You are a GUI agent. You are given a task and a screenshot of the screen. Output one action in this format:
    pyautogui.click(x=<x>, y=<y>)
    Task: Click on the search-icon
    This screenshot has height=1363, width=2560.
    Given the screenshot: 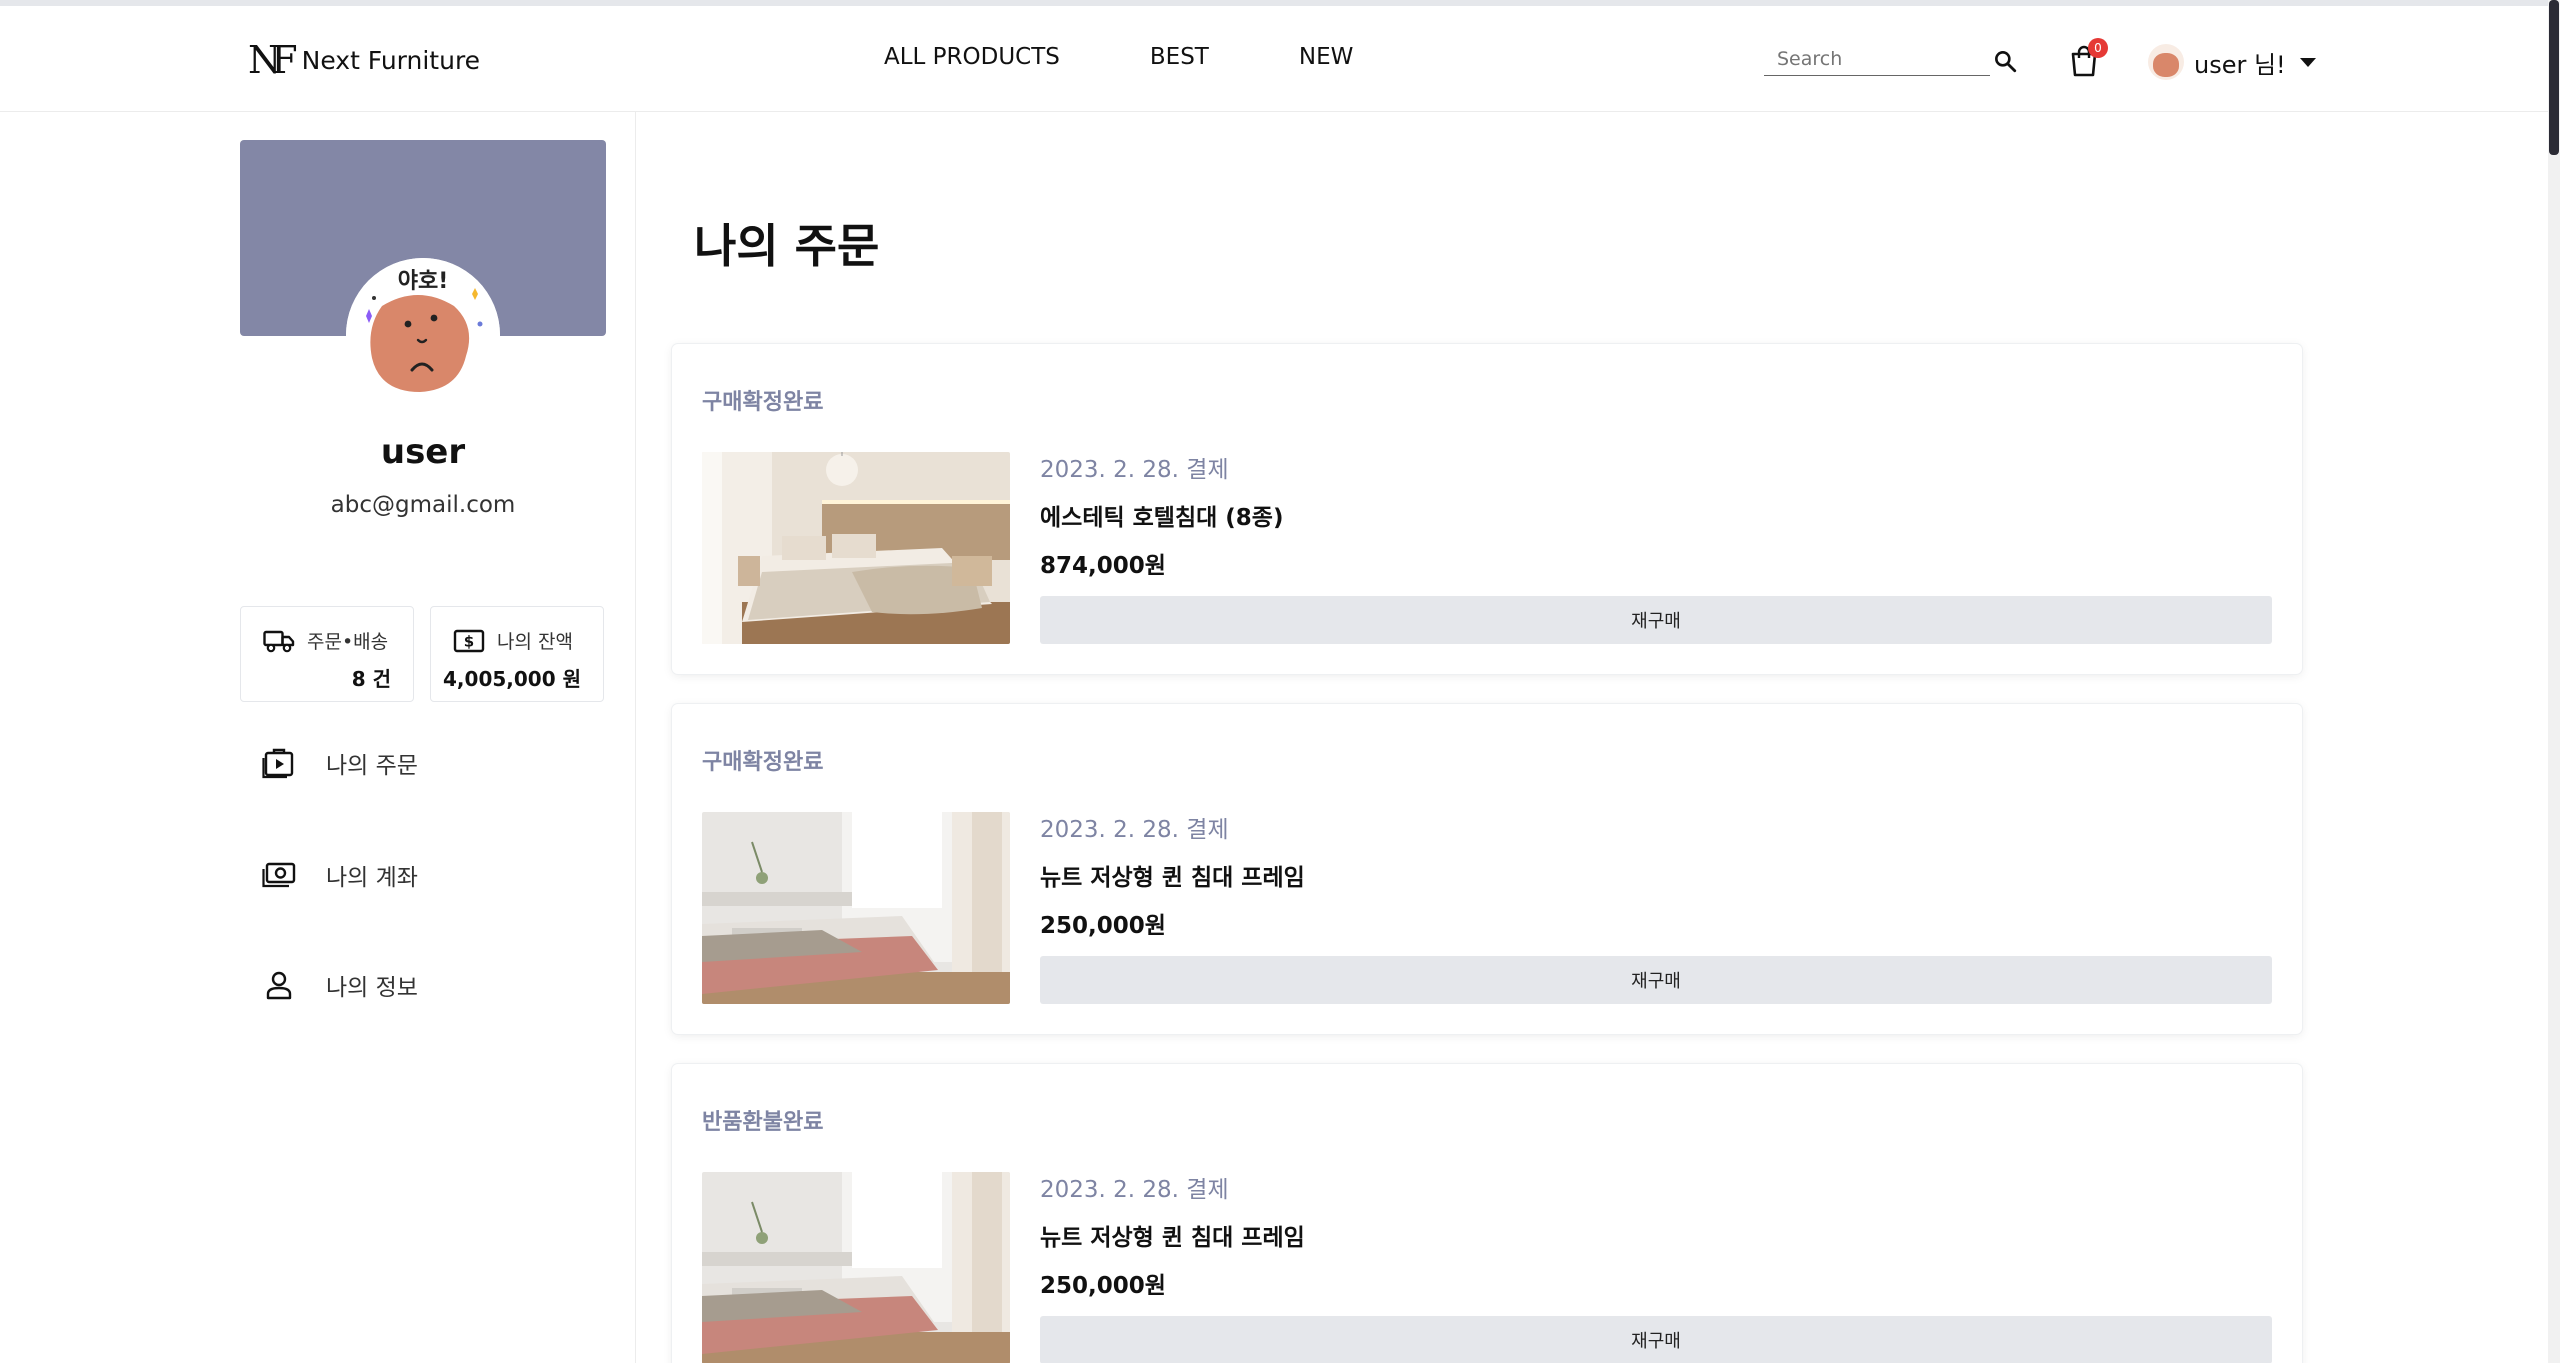 What is the action you would take?
    pyautogui.click(x=2005, y=61)
    